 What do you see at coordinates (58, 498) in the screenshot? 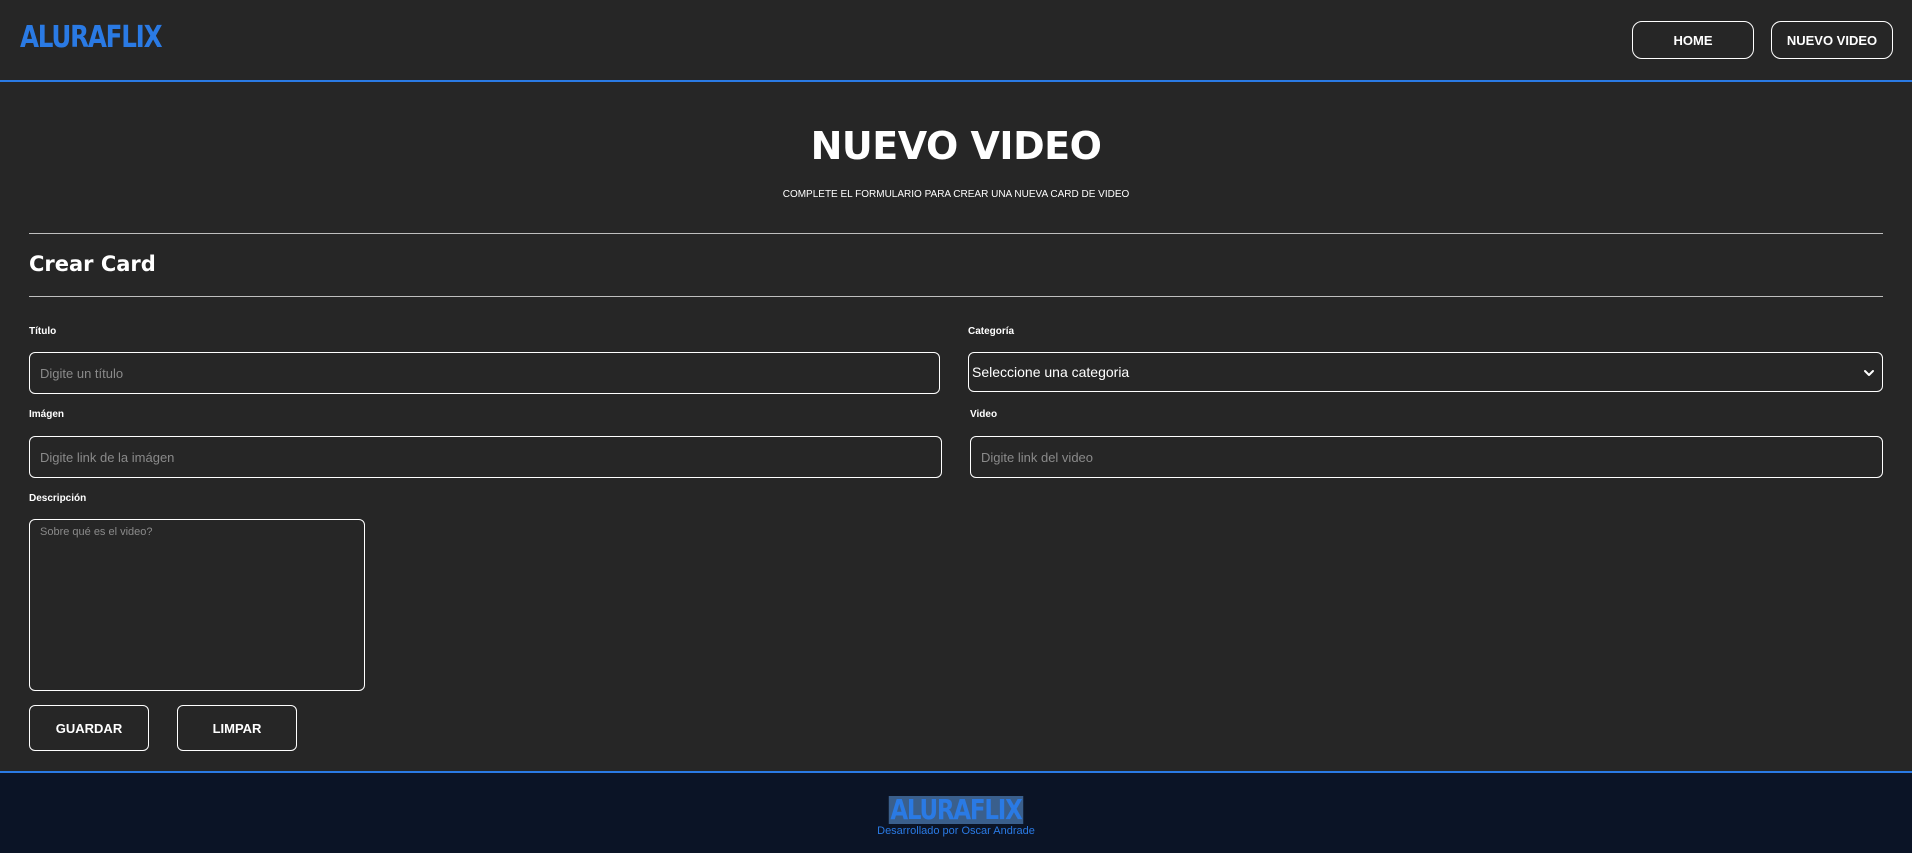
I see `descripcion-label: Descripción` at bounding box center [58, 498].